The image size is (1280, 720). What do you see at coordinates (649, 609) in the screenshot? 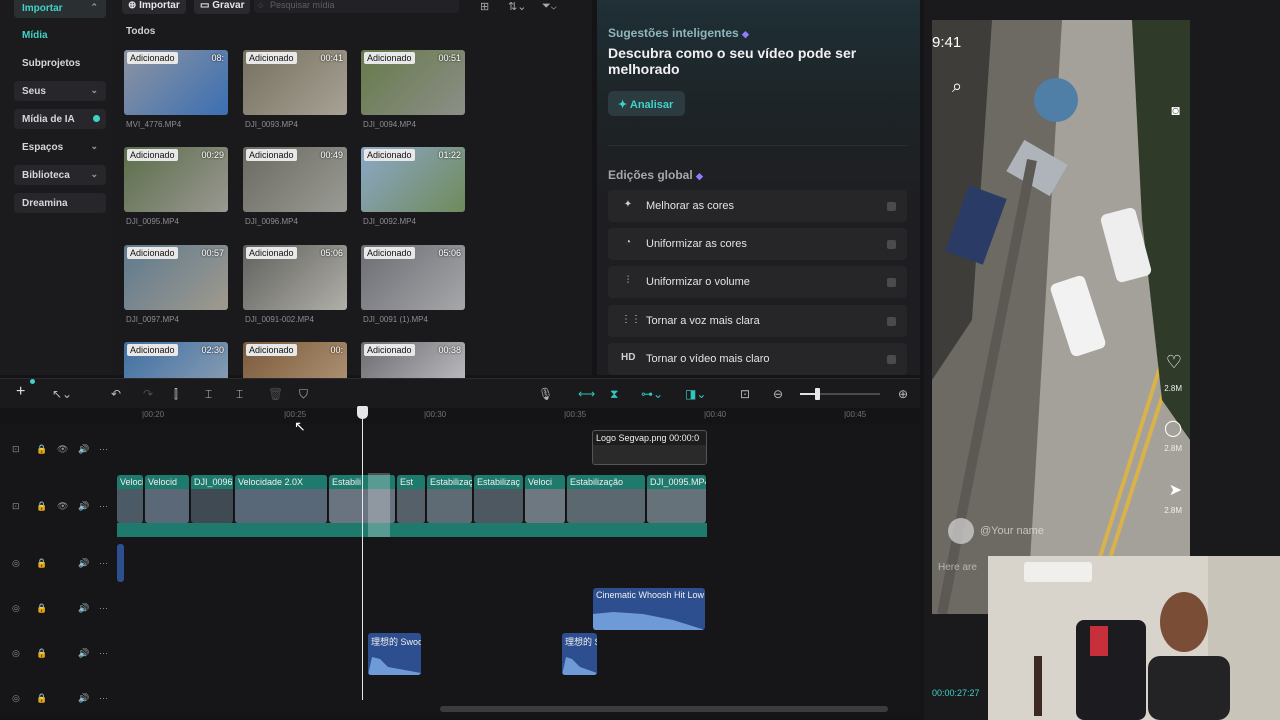
I see `audio-clip: Cinematic Whoosh Hit Low` at bounding box center [649, 609].